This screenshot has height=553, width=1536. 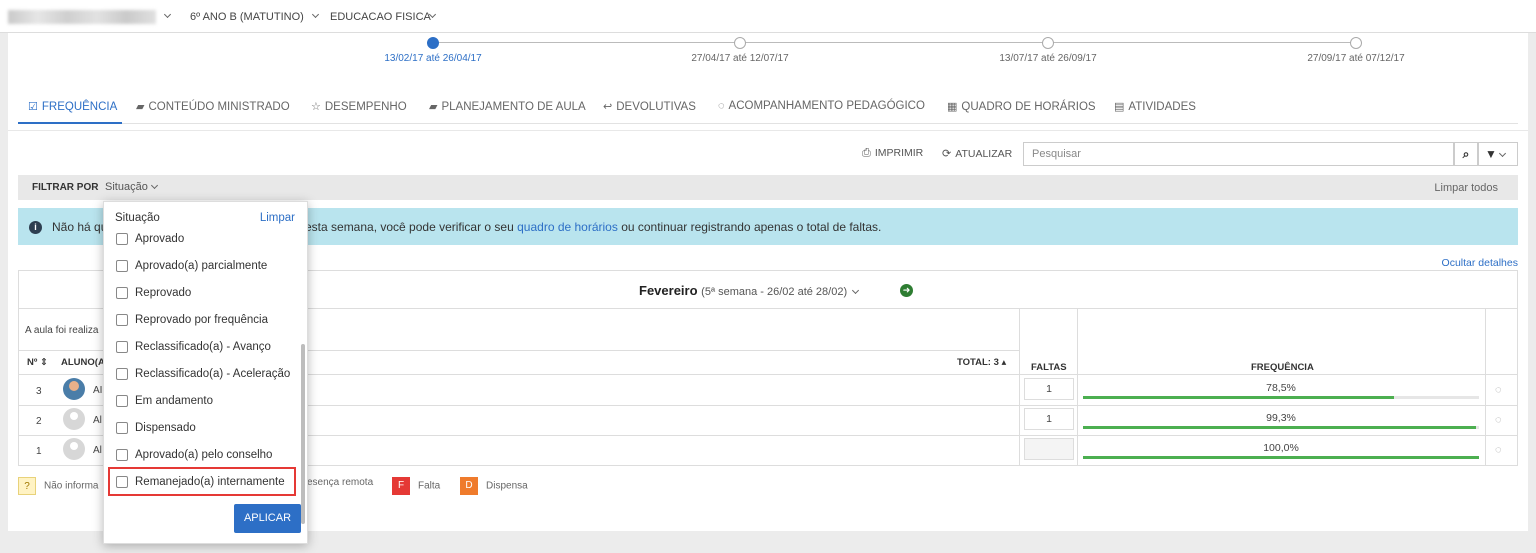 I want to click on student-name: AI, so click(x=97, y=390).